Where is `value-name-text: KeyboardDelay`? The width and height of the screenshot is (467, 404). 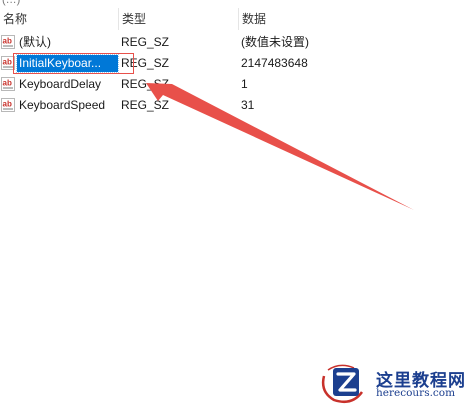 value-name-text: KeyboardDelay is located at coordinates (60, 84).